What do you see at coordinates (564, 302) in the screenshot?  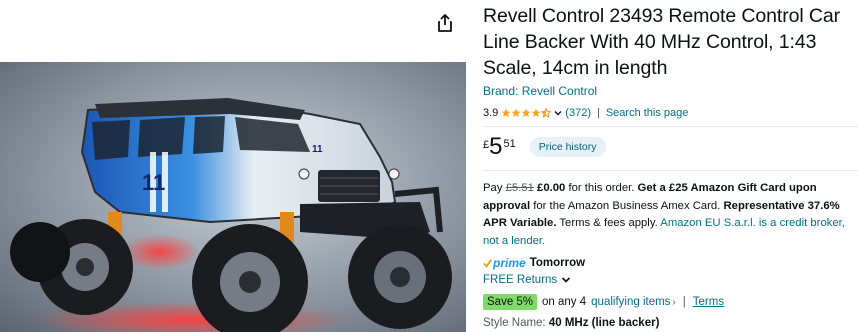 I see `save-on-any: on any 4` at bounding box center [564, 302].